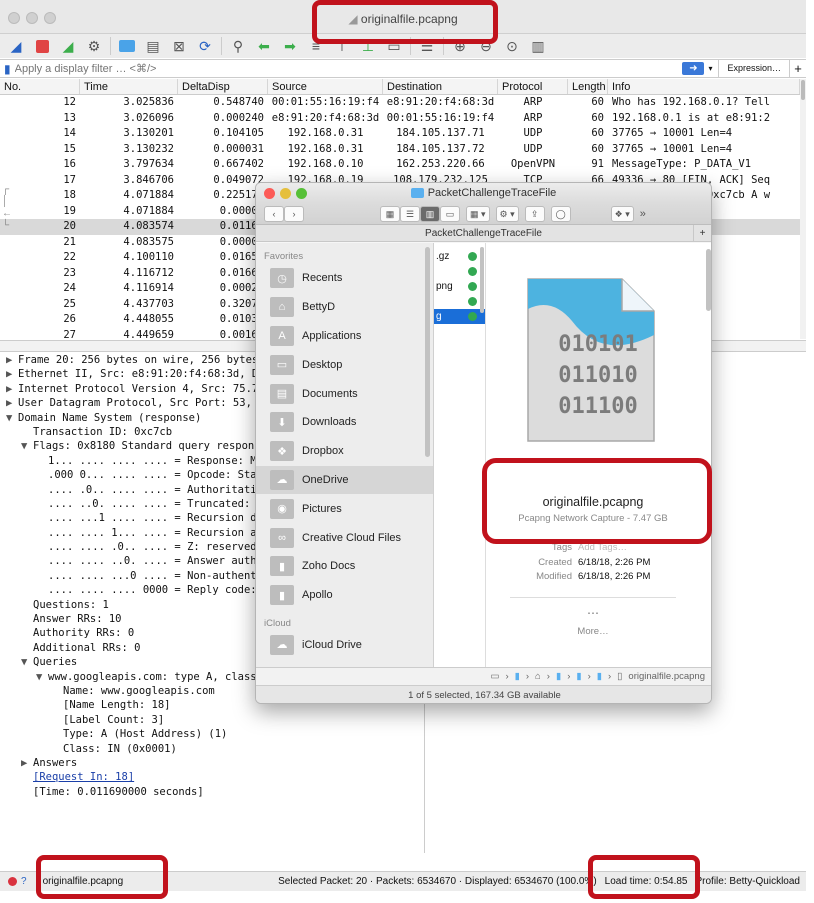 The image size is (814, 903). I want to click on comment-icon: ?, so click(24, 881).